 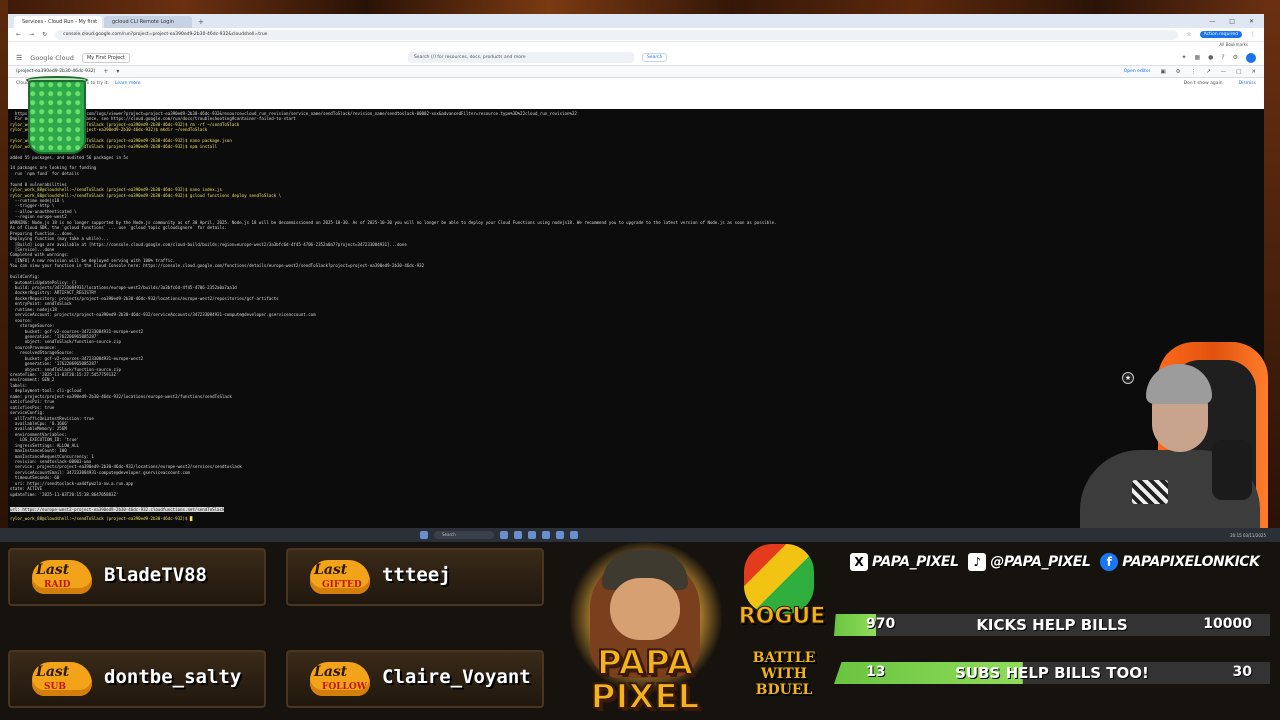 I want to click on settings-icon: ⚙, so click(x=1235, y=57).